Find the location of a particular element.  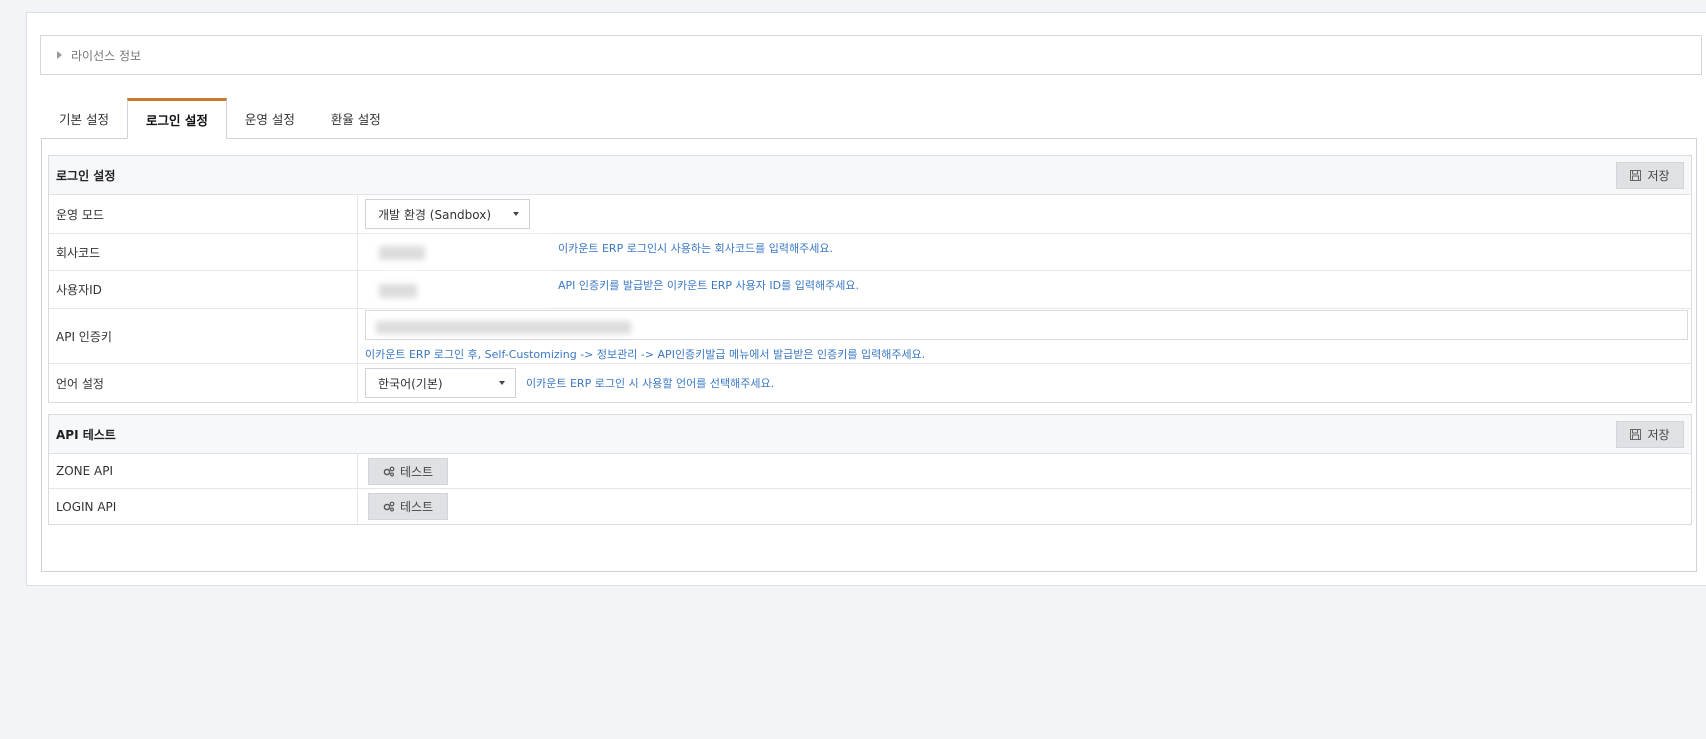

row-zone-api: ZONE API 테스트 is located at coordinates (870, 471).